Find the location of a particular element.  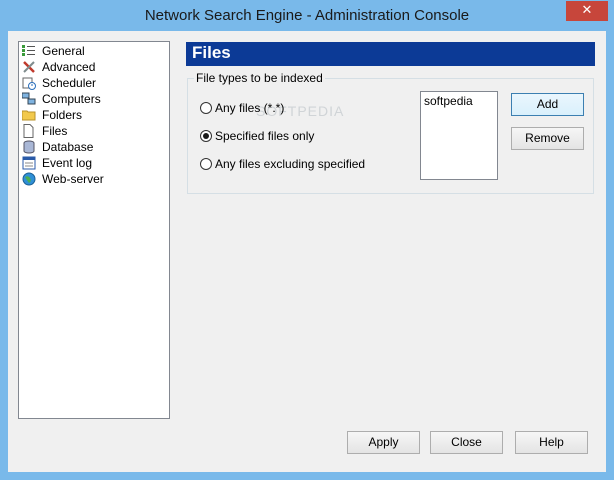

window-close-button: ✕ is located at coordinates (587, 11).